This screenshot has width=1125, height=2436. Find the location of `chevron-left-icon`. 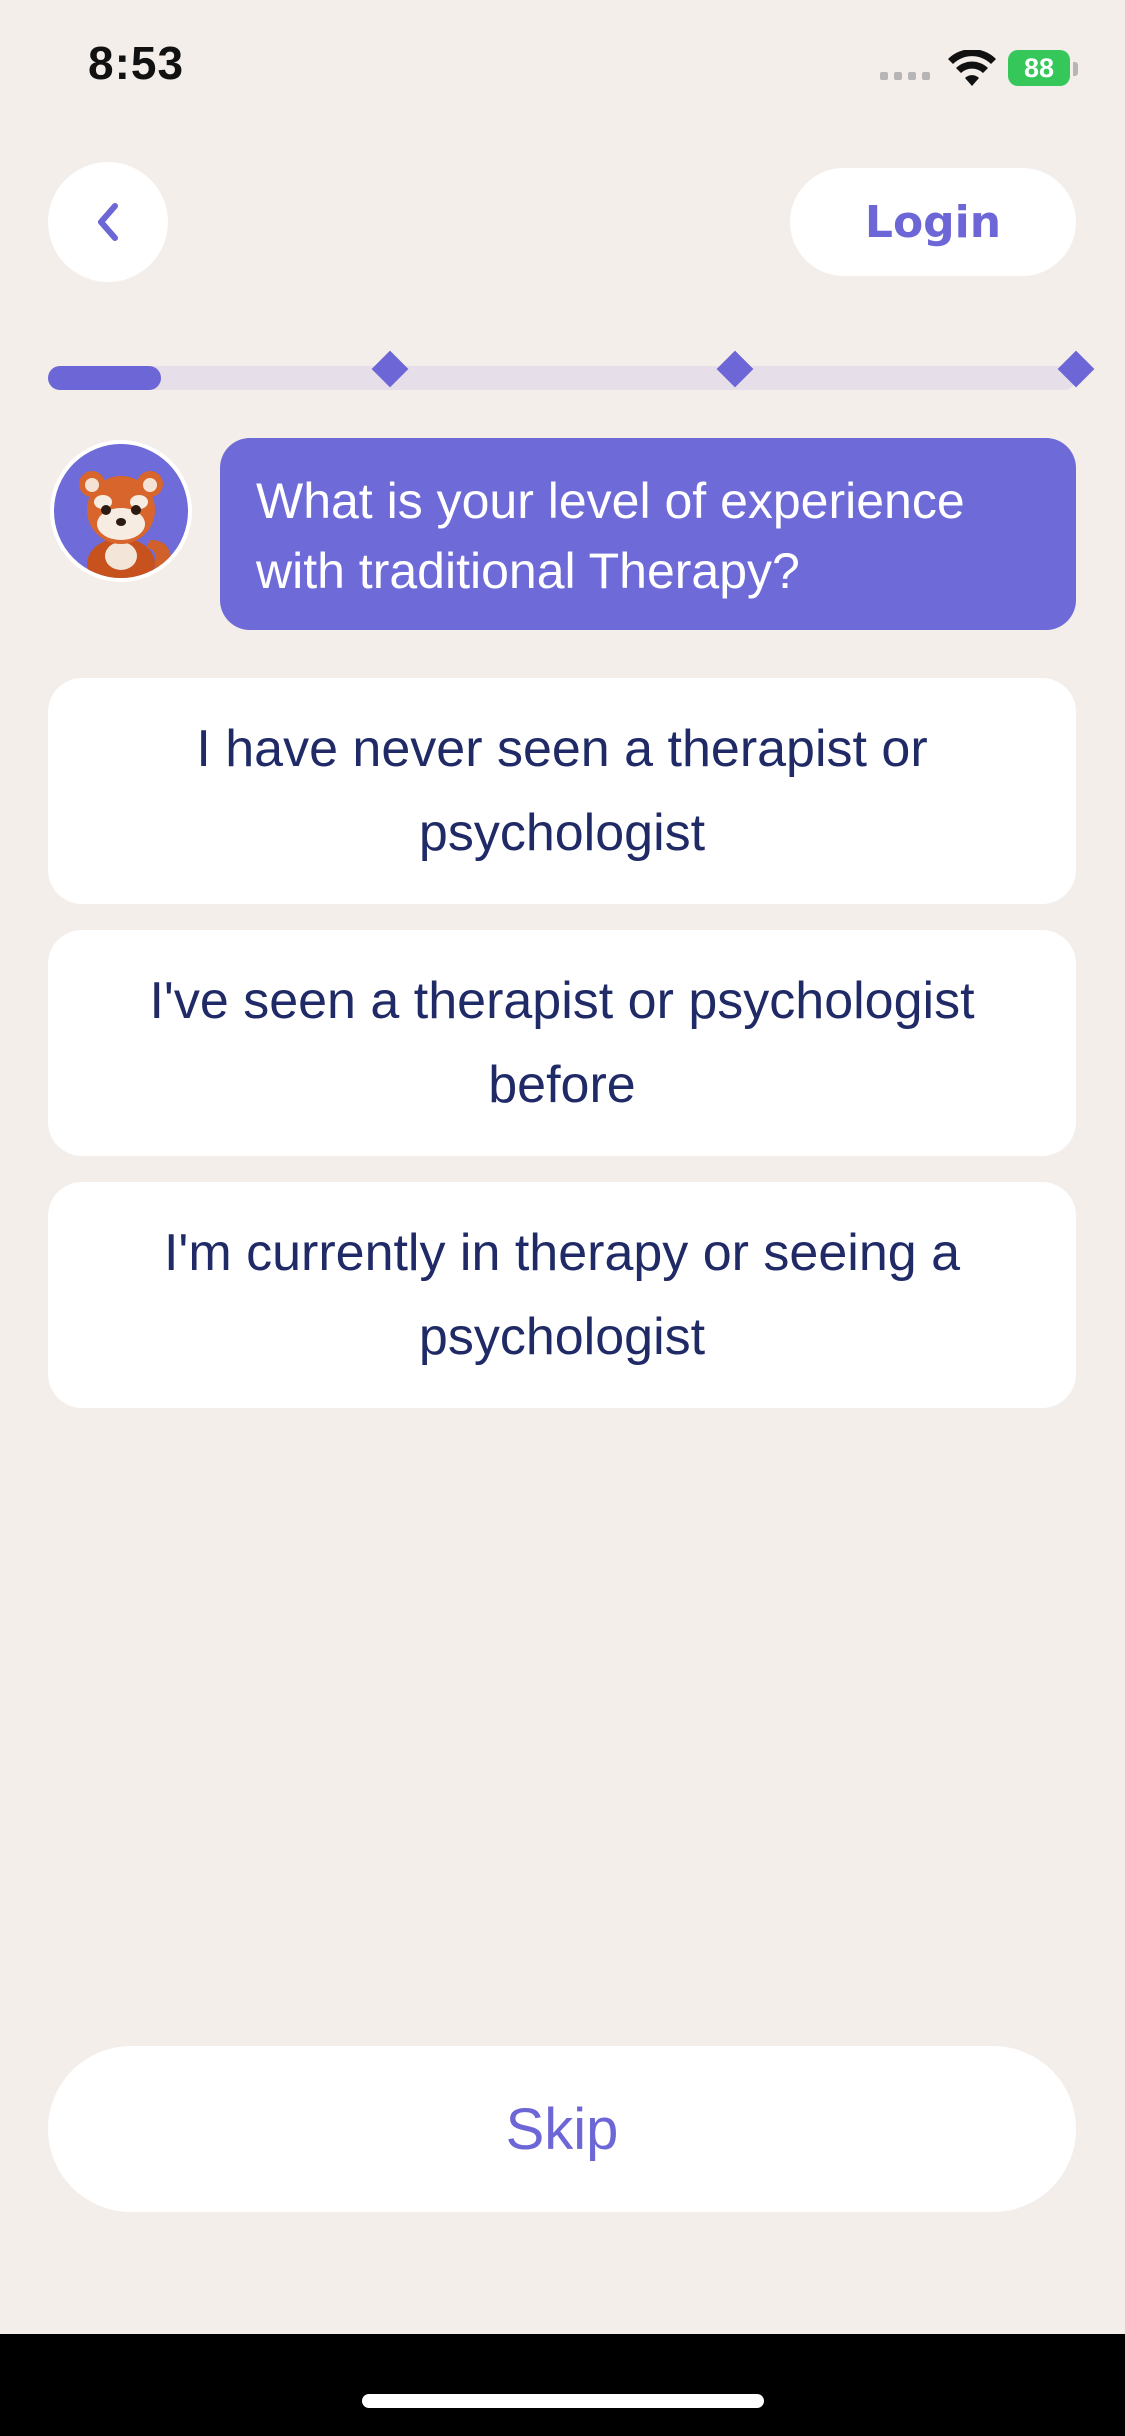

chevron-left-icon is located at coordinates (108, 222).